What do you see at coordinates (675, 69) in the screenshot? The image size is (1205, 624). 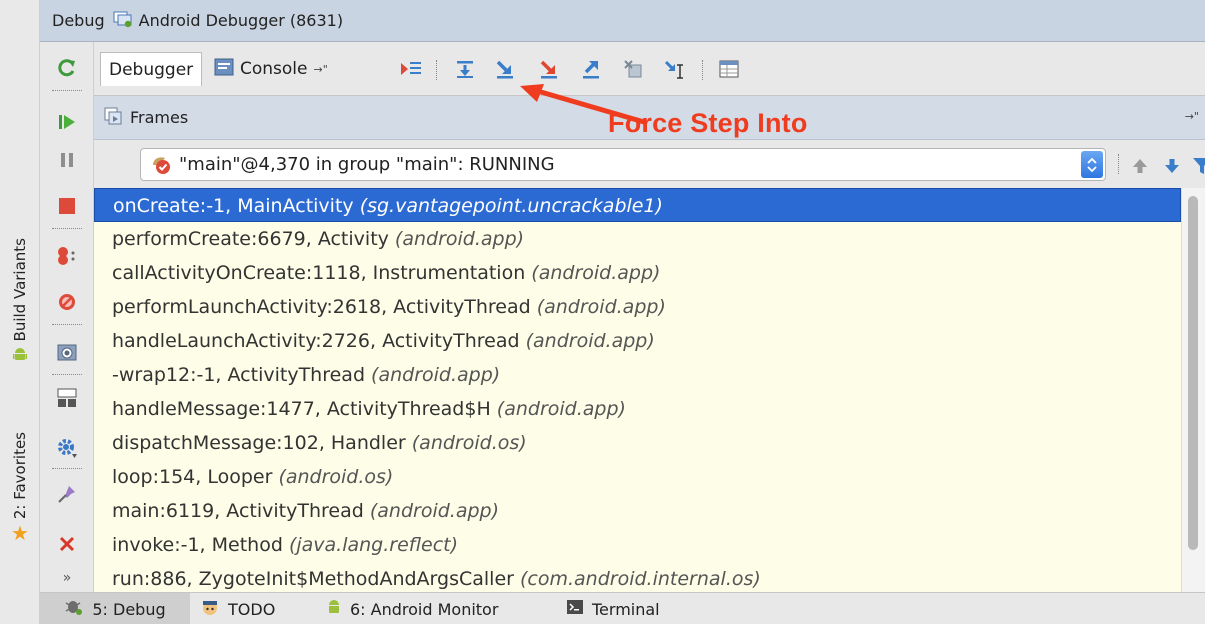 I see `run-to-cursor-icon` at bounding box center [675, 69].